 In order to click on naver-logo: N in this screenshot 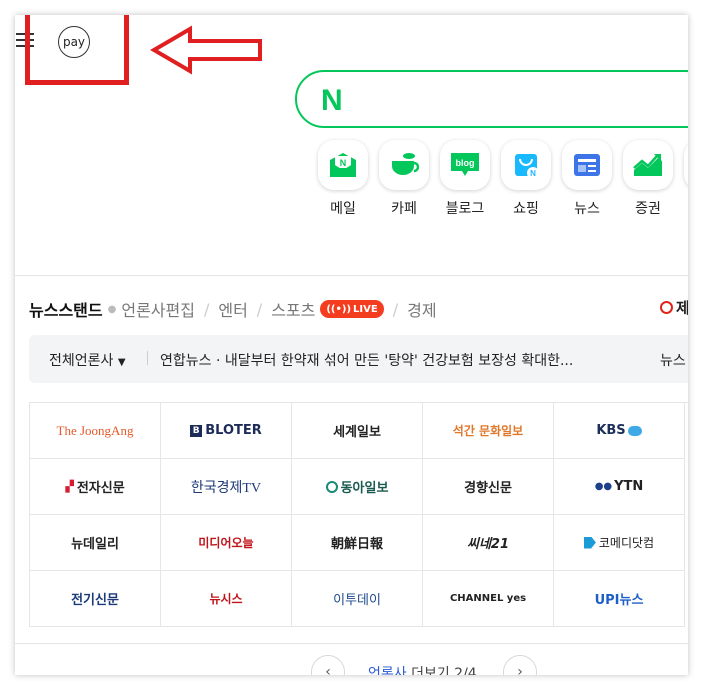, I will do `click(332, 101)`.